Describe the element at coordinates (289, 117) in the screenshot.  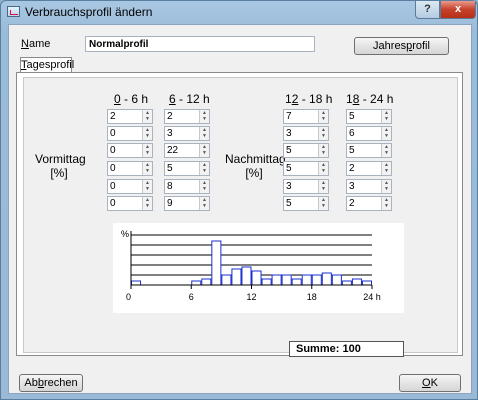
I see `spinner-value: 7` at that location.